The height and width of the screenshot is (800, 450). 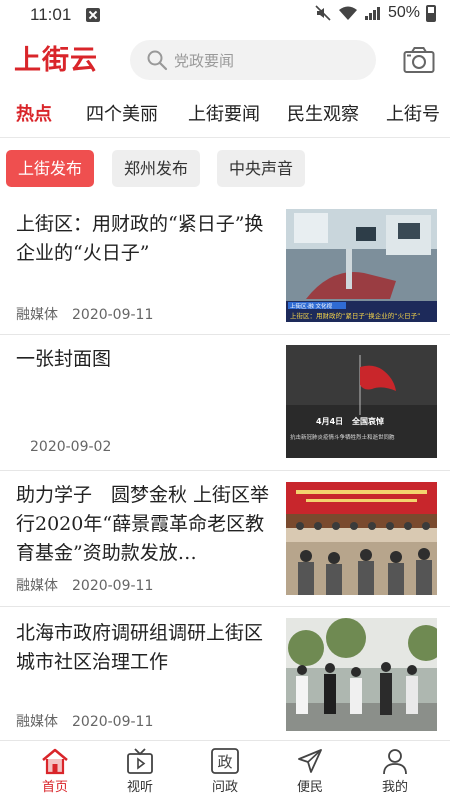 What do you see at coordinates (347, 13) in the screenshot?
I see `wifi-icon` at bounding box center [347, 13].